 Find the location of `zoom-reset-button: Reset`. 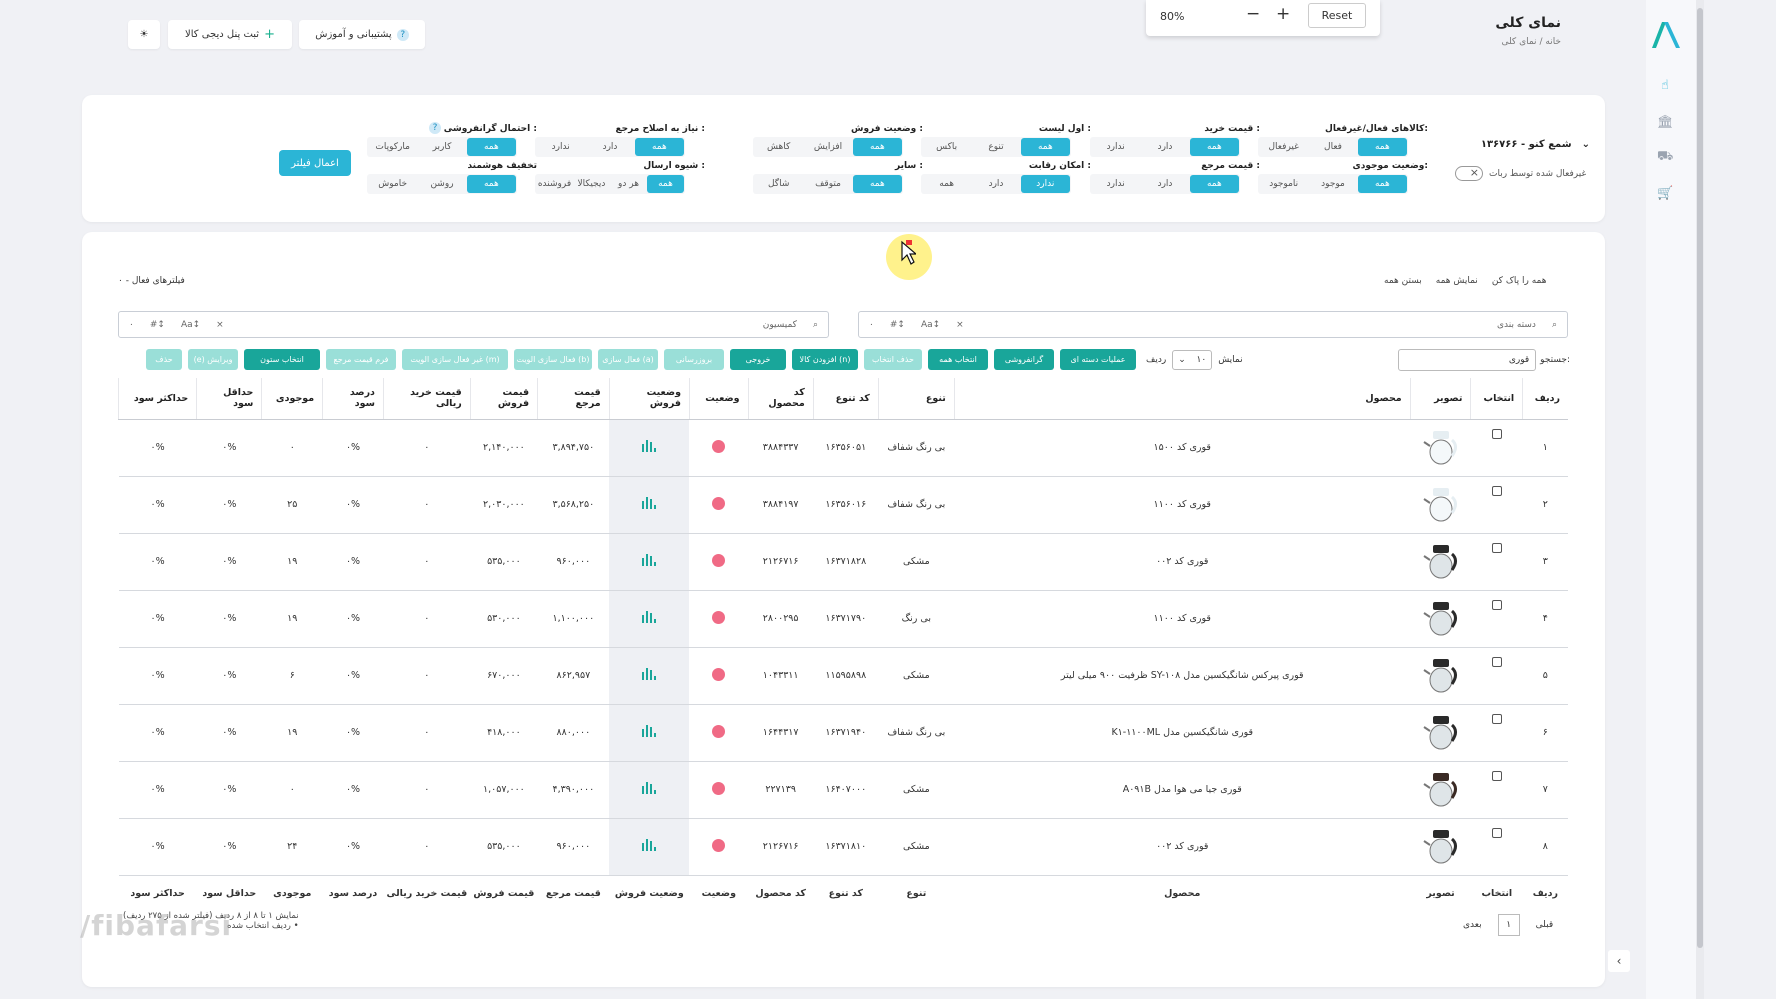

zoom-reset-button: Reset is located at coordinates (1337, 15).